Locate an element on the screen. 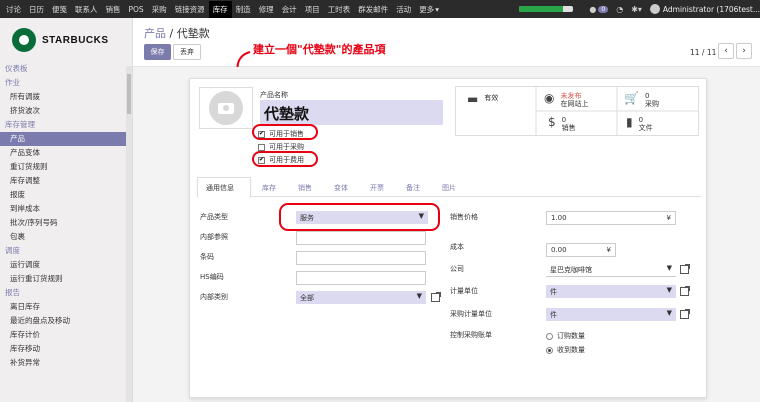 The width and height of the screenshot is (760, 402). sidebar-item: 离日库存 is located at coordinates (63, 307).